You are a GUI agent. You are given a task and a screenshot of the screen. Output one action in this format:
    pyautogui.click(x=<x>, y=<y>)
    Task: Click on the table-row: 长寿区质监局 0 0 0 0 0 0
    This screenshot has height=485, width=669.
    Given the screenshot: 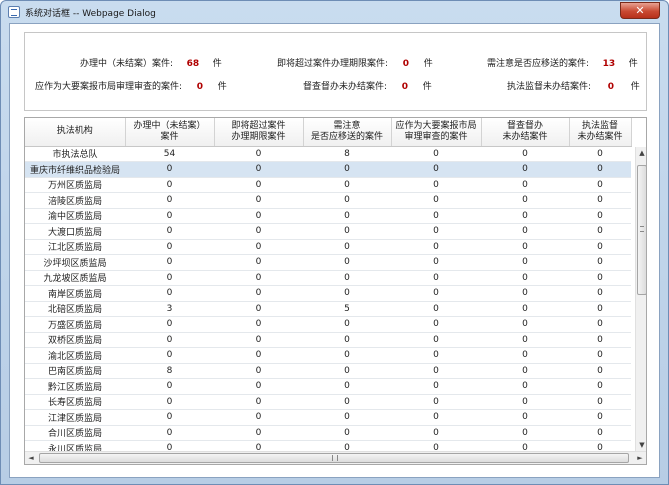 What is the action you would take?
    pyautogui.click(x=328, y=402)
    